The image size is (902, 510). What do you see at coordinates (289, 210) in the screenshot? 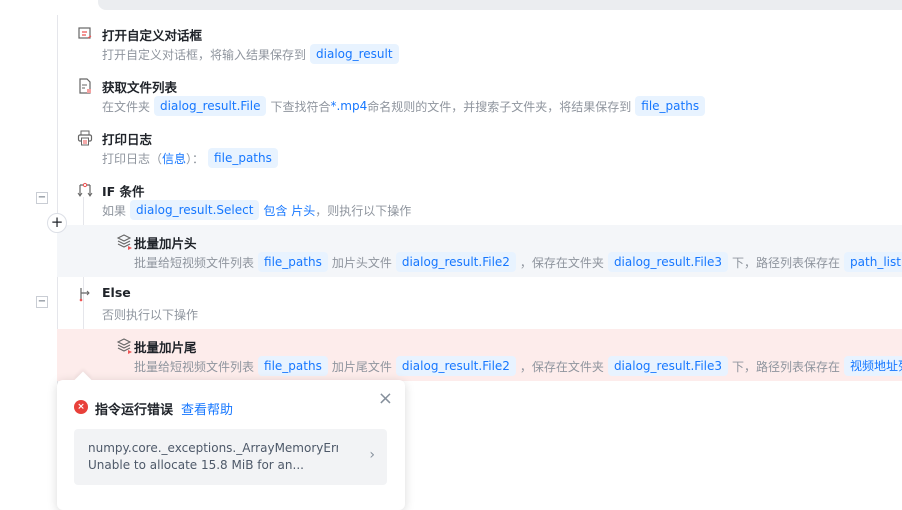
I see `value-link: 包含 片头` at bounding box center [289, 210].